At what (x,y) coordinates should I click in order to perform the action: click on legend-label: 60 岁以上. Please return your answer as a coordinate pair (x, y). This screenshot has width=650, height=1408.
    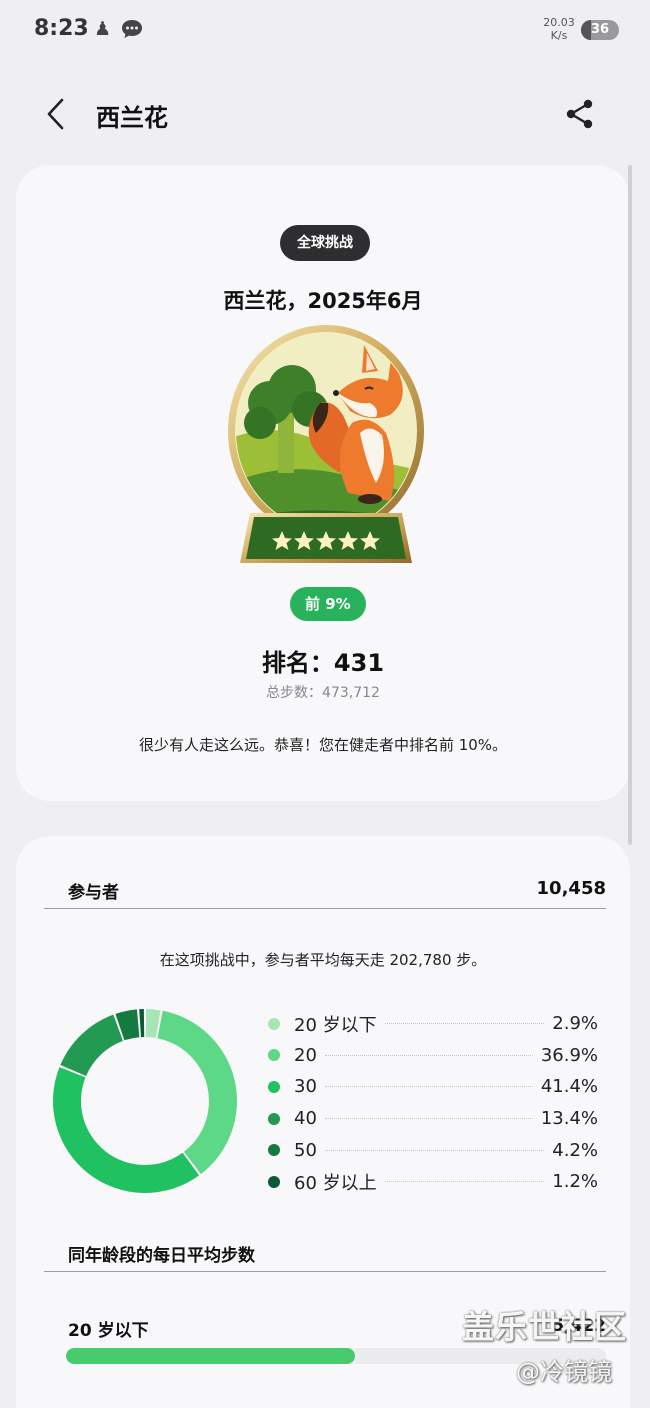
    Looking at the image, I should click on (335, 1183).